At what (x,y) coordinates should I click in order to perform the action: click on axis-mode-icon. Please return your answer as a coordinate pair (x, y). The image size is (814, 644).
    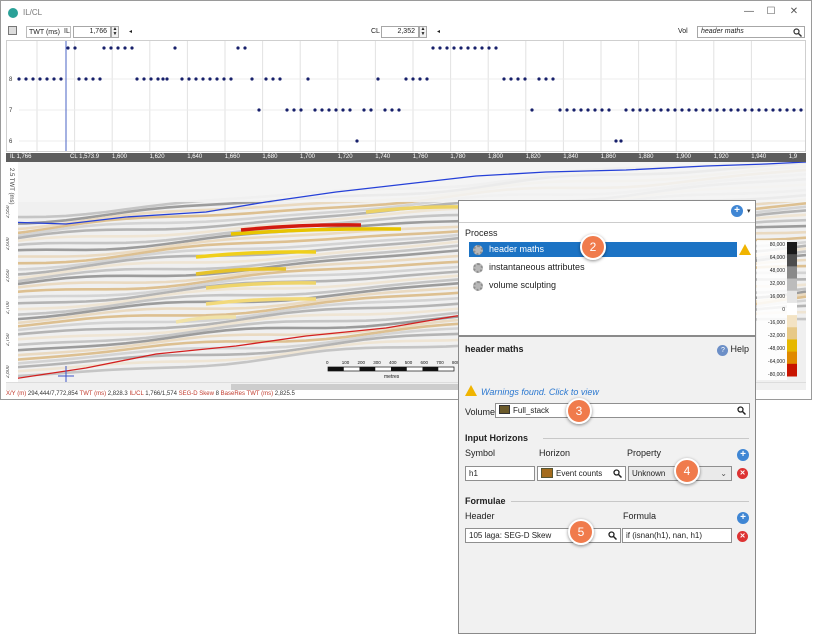
    Looking at the image, I should click on (12, 30).